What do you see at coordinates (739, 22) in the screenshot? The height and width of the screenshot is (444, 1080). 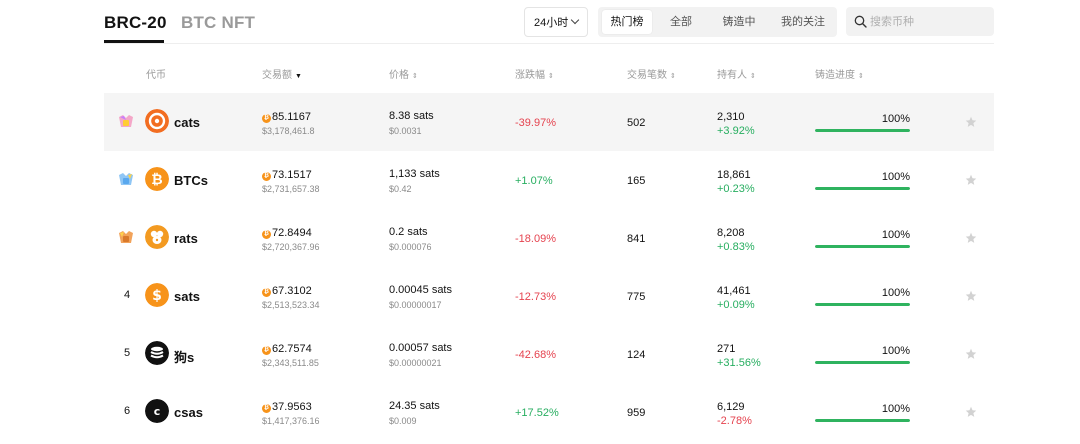 I see `filter-minting: 铸造中` at bounding box center [739, 22].